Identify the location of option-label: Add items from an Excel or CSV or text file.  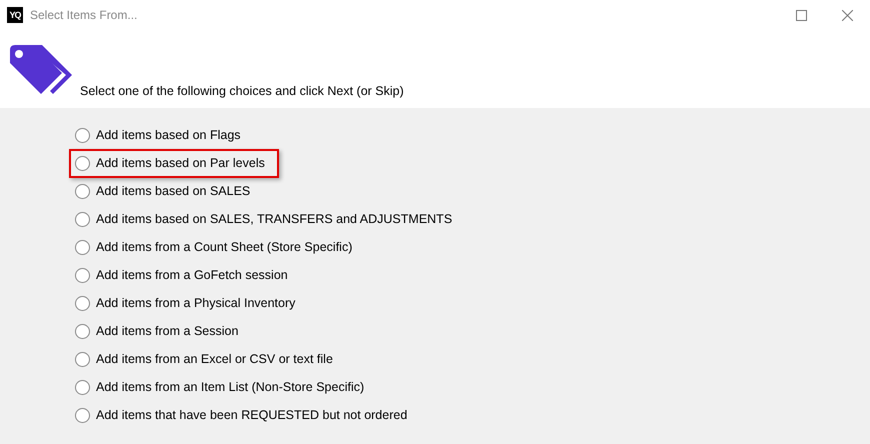
(214, 359).